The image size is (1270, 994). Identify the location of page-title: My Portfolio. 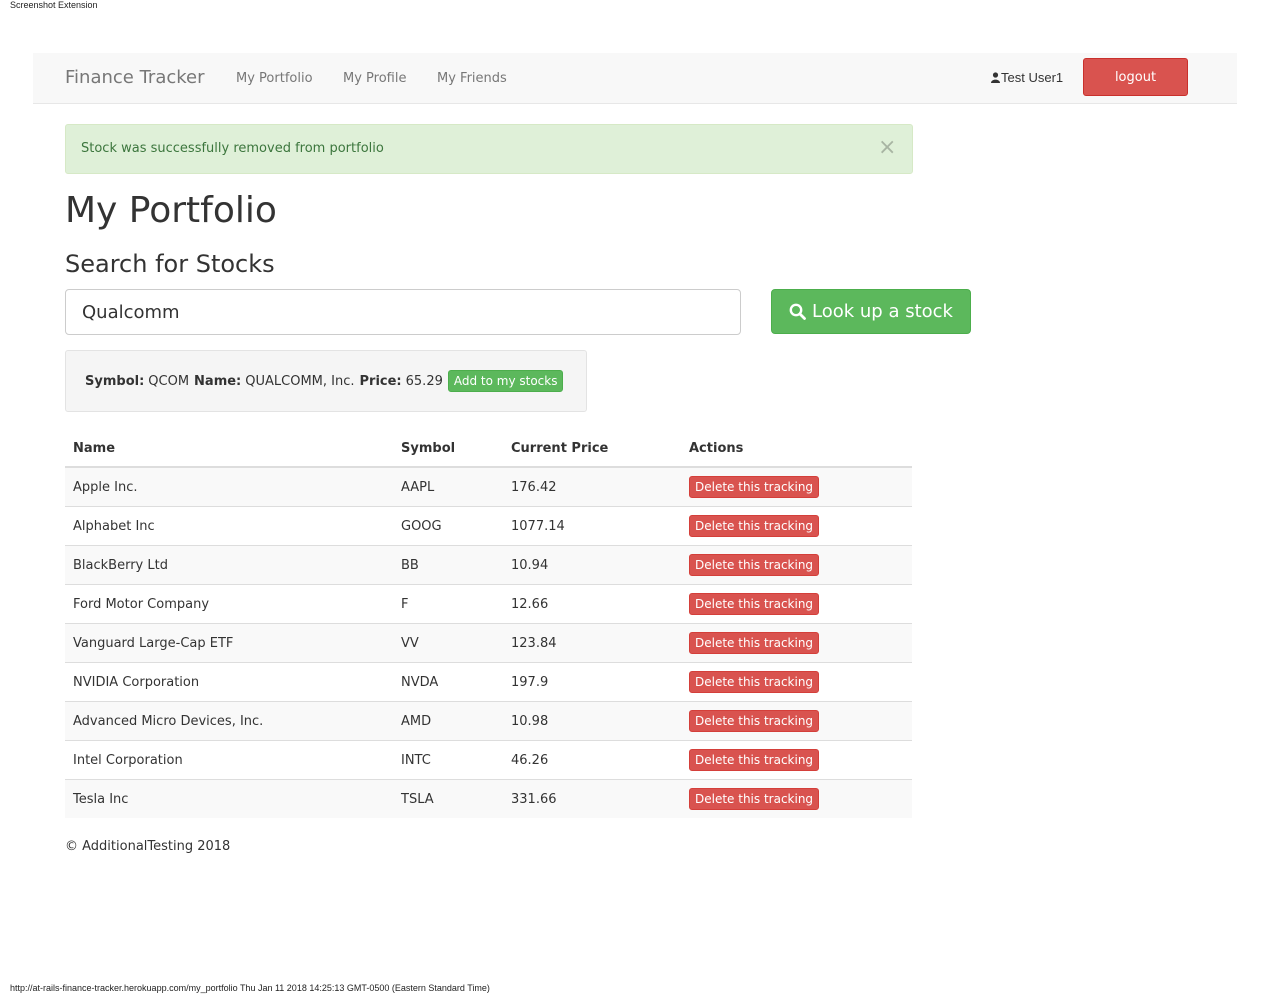
(171, 210).